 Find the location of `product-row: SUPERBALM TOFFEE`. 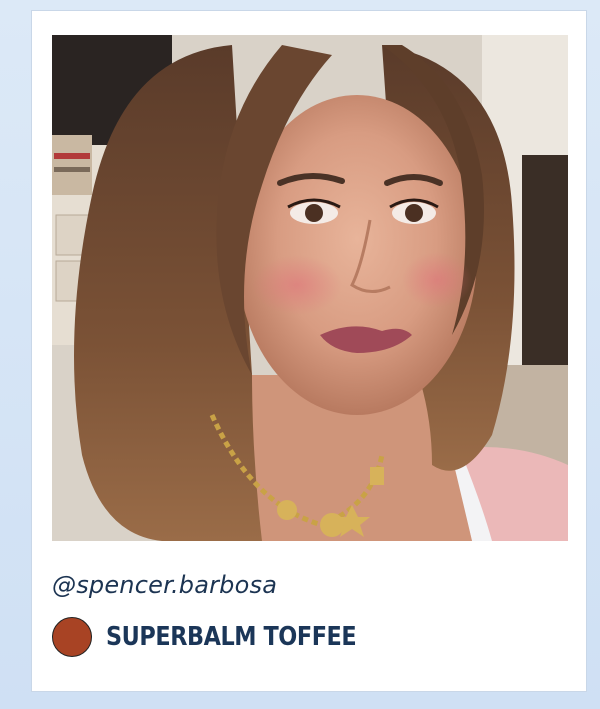

product-row: SUPERBALM TOFFEE is located at coordinates (224, 637).